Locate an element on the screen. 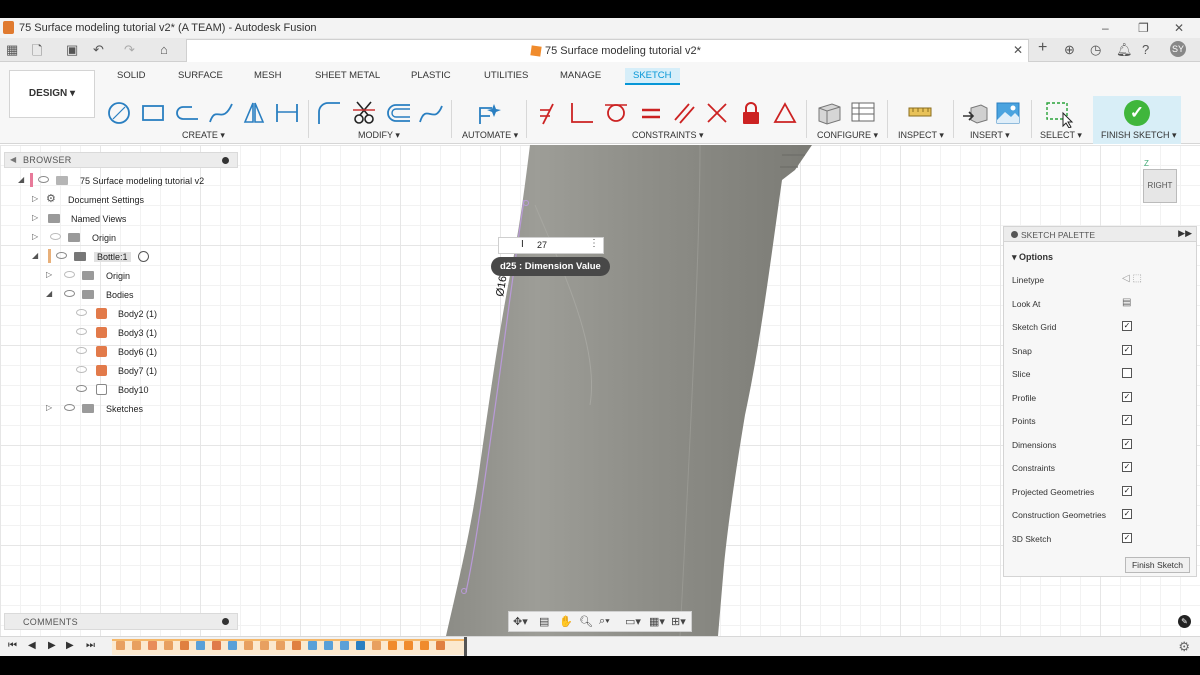 This screenshot has height=675, width=1200. linetype-icon: ◁ ⬚ is located at coordinates (1132, 278).